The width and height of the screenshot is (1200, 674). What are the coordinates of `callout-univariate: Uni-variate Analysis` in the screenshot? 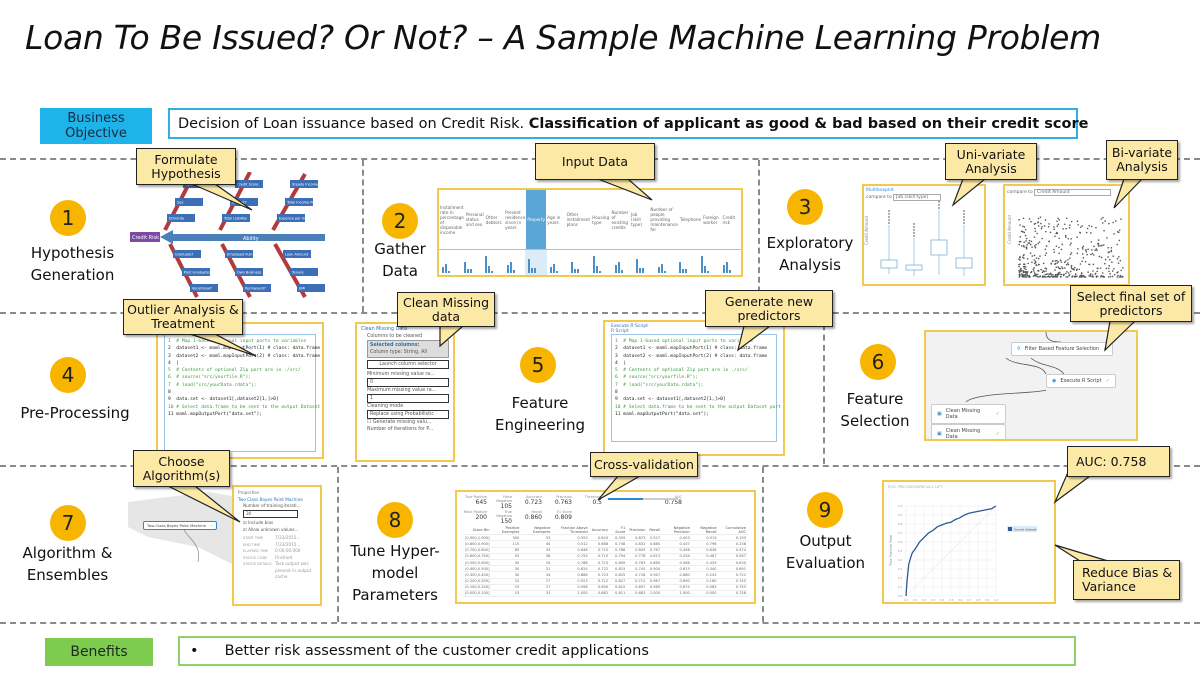 It's located at (991, 161).